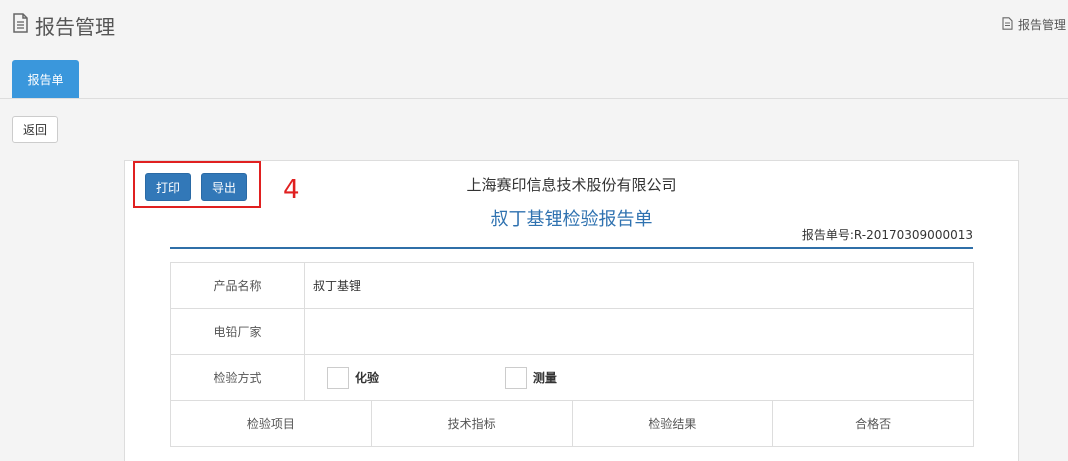 The width and height of the screenshot is (1068, 461). I want to click on table-row: 电铅厂家, so click(572, 331).